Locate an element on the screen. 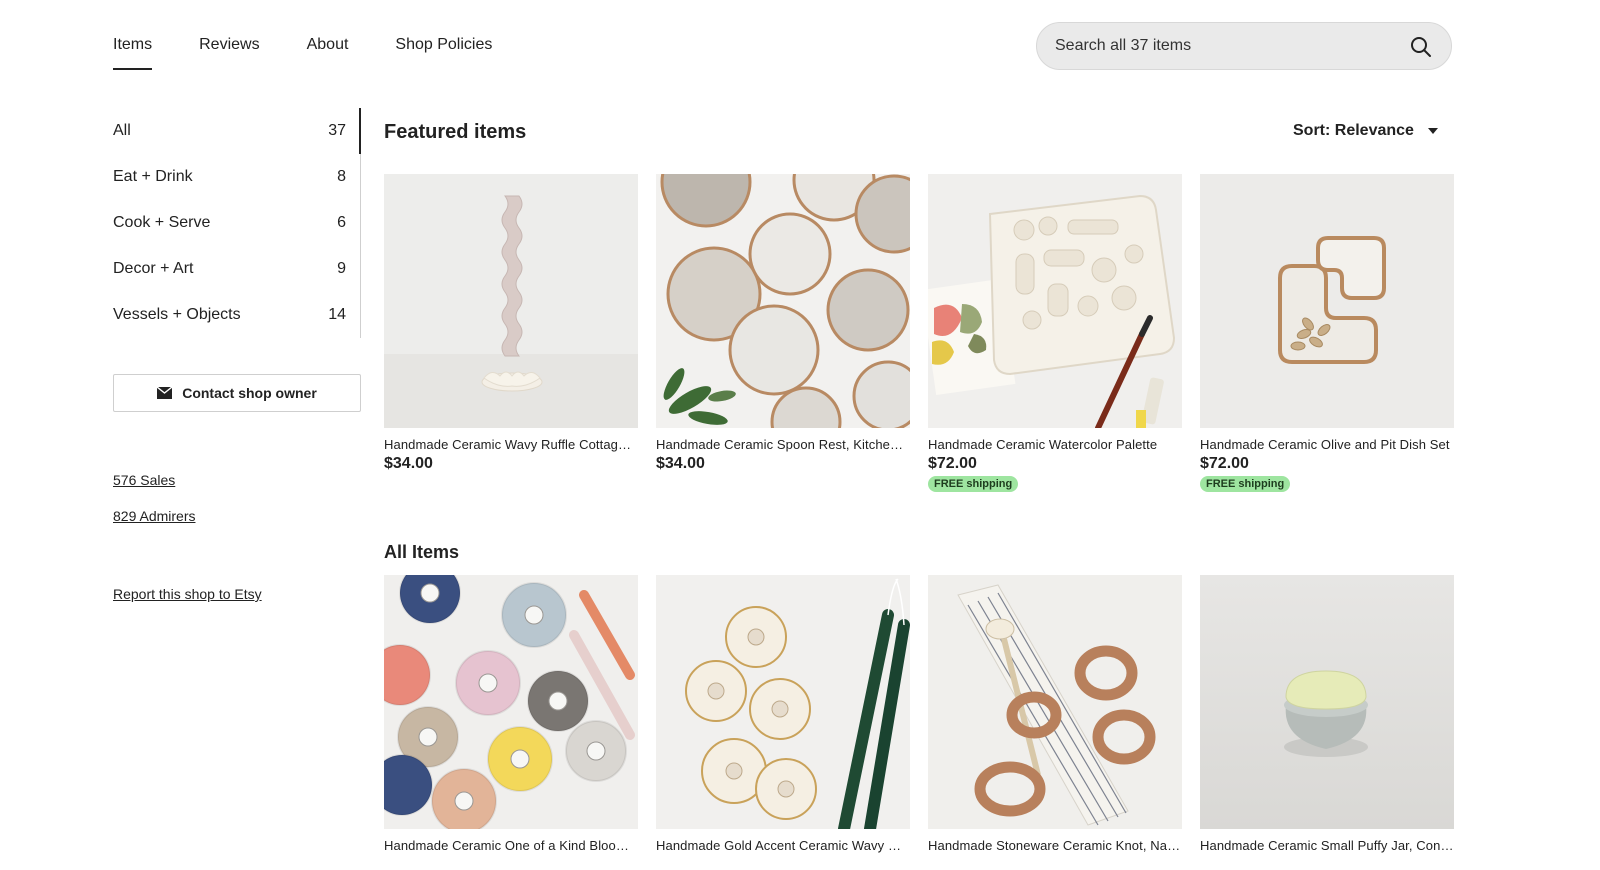  listing-image-olive-dish is located at coordinates (1327, 301).